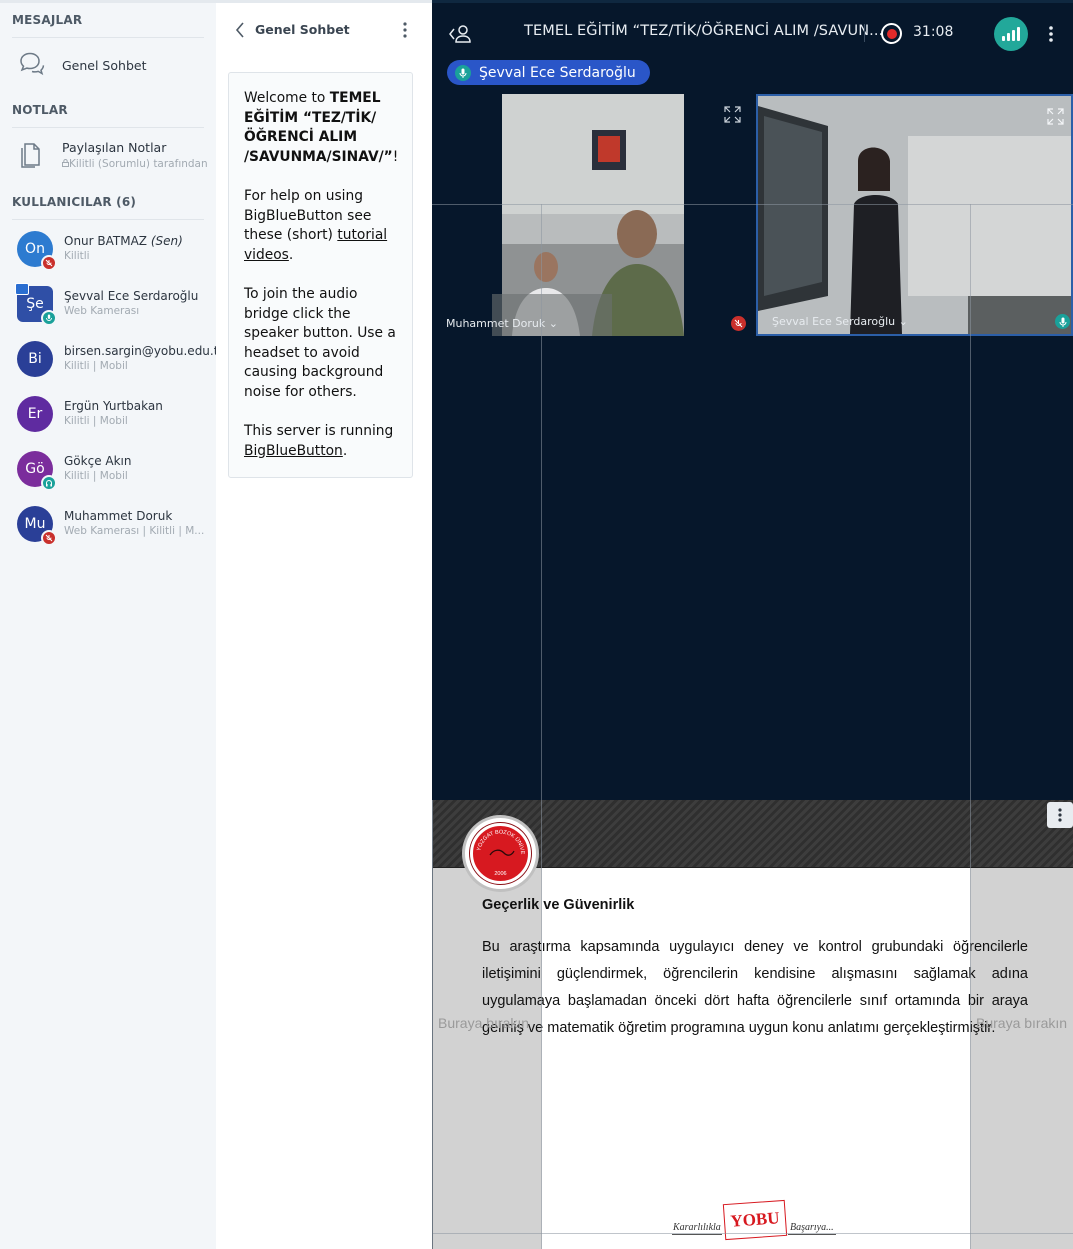 The width and height of the screenshot is (1073, 1249). I want to click on seal-year: 2006, so click(500, 874).